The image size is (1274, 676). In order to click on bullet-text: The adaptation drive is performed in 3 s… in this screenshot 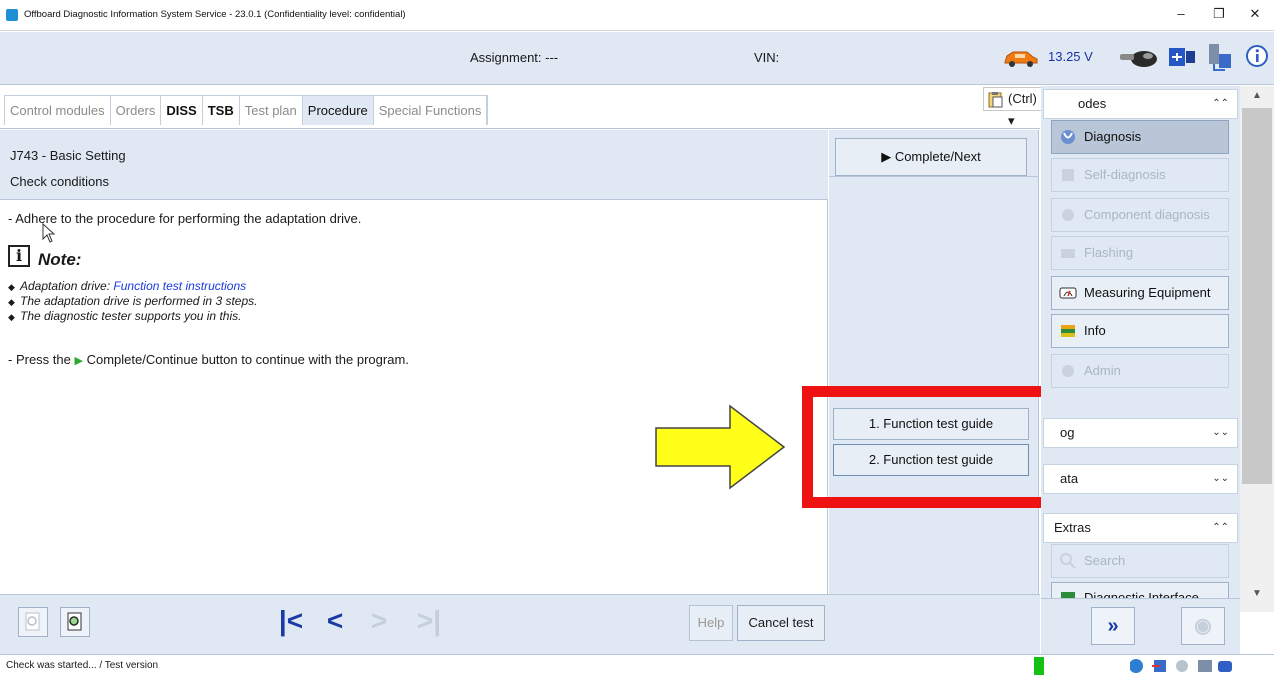, I will do `click(139, 301)`.